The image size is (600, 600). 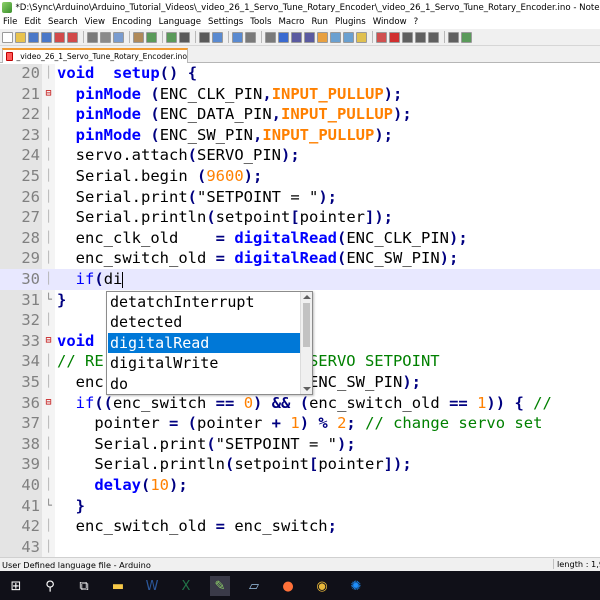 I want to click on scroll-up-icon, so click(x=307, y=297).